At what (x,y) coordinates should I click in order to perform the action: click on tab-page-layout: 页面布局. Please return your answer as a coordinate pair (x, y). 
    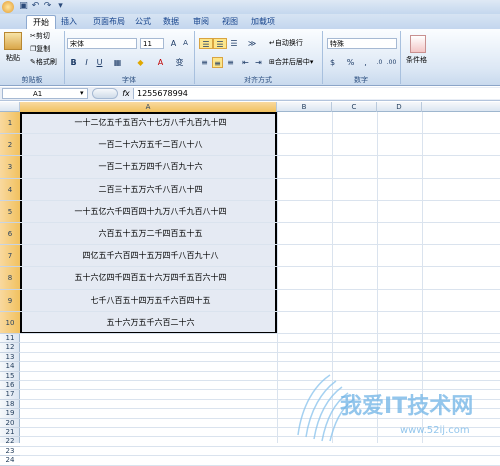
    Looking at the image, I should click on (109, 22).